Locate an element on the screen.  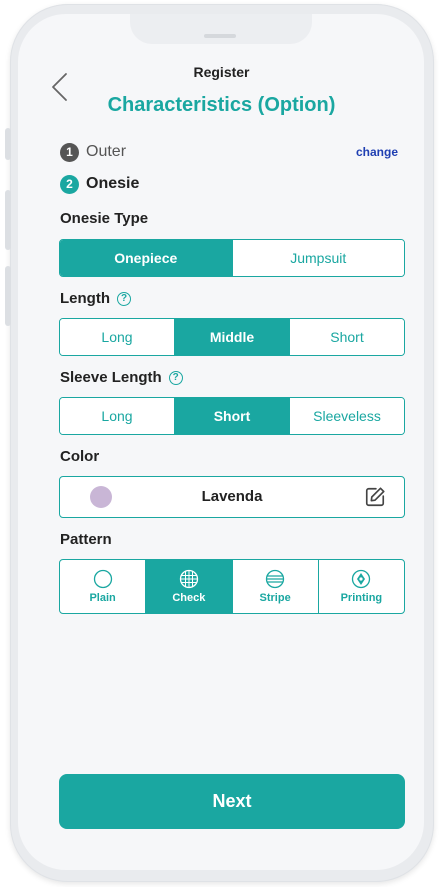
grid-globe-icon is located at coordinates (189, 579).